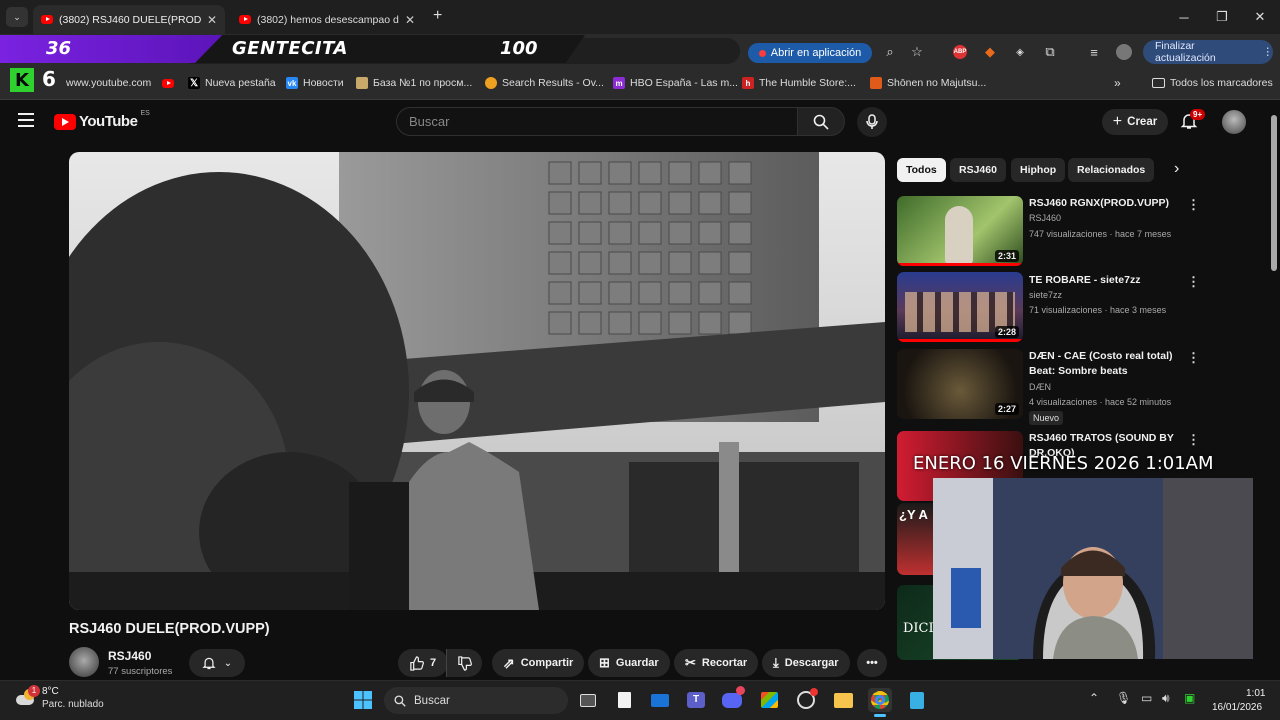  What do you see at coordinates (1274, 390) in the screenshot?
I see `page-scrollbar` at bounding box center [1274, 390].